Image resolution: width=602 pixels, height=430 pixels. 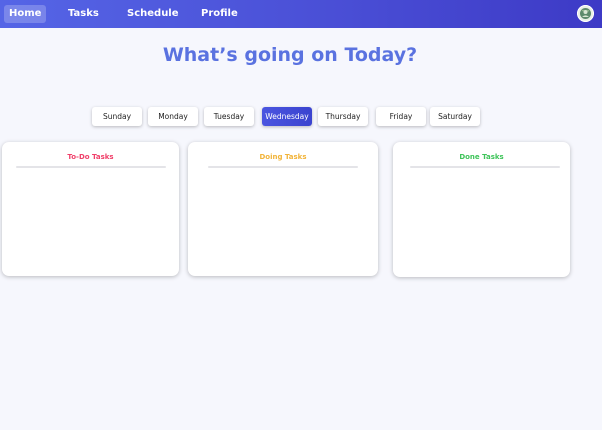 I want to click on doing-board-title: Doing Tasks, so click(x=283, y=157).